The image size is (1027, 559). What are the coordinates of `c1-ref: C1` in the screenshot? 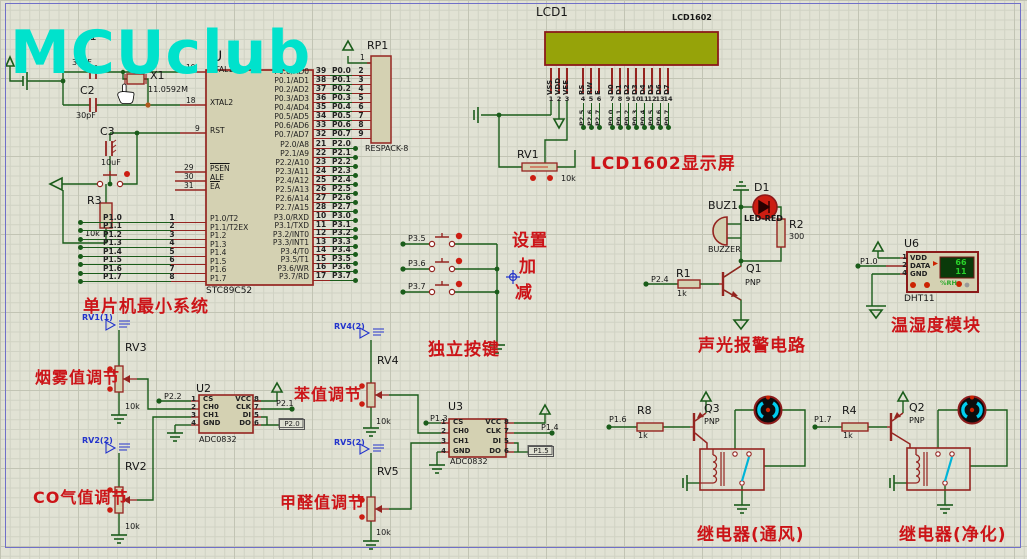 It's located at (89, 36).